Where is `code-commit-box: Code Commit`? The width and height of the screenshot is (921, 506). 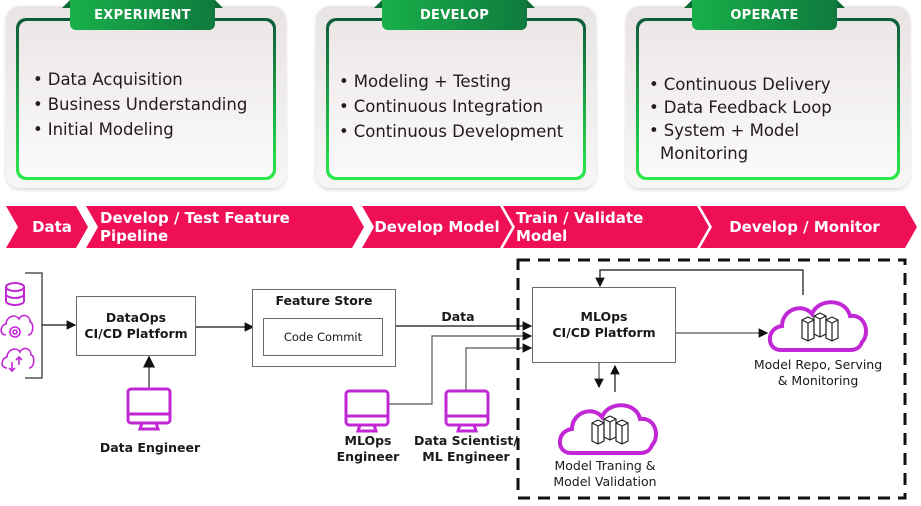
code-commit-box: Code Commit is located at coordinates (323, 337).